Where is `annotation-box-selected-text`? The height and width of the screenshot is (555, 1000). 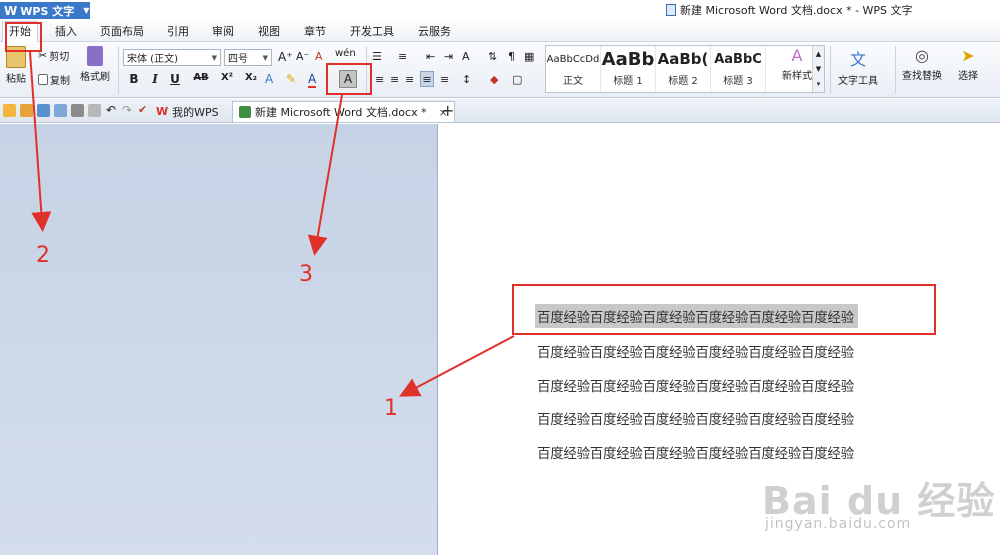 annotation-box-selected-text is located at coordinates (724, 309).